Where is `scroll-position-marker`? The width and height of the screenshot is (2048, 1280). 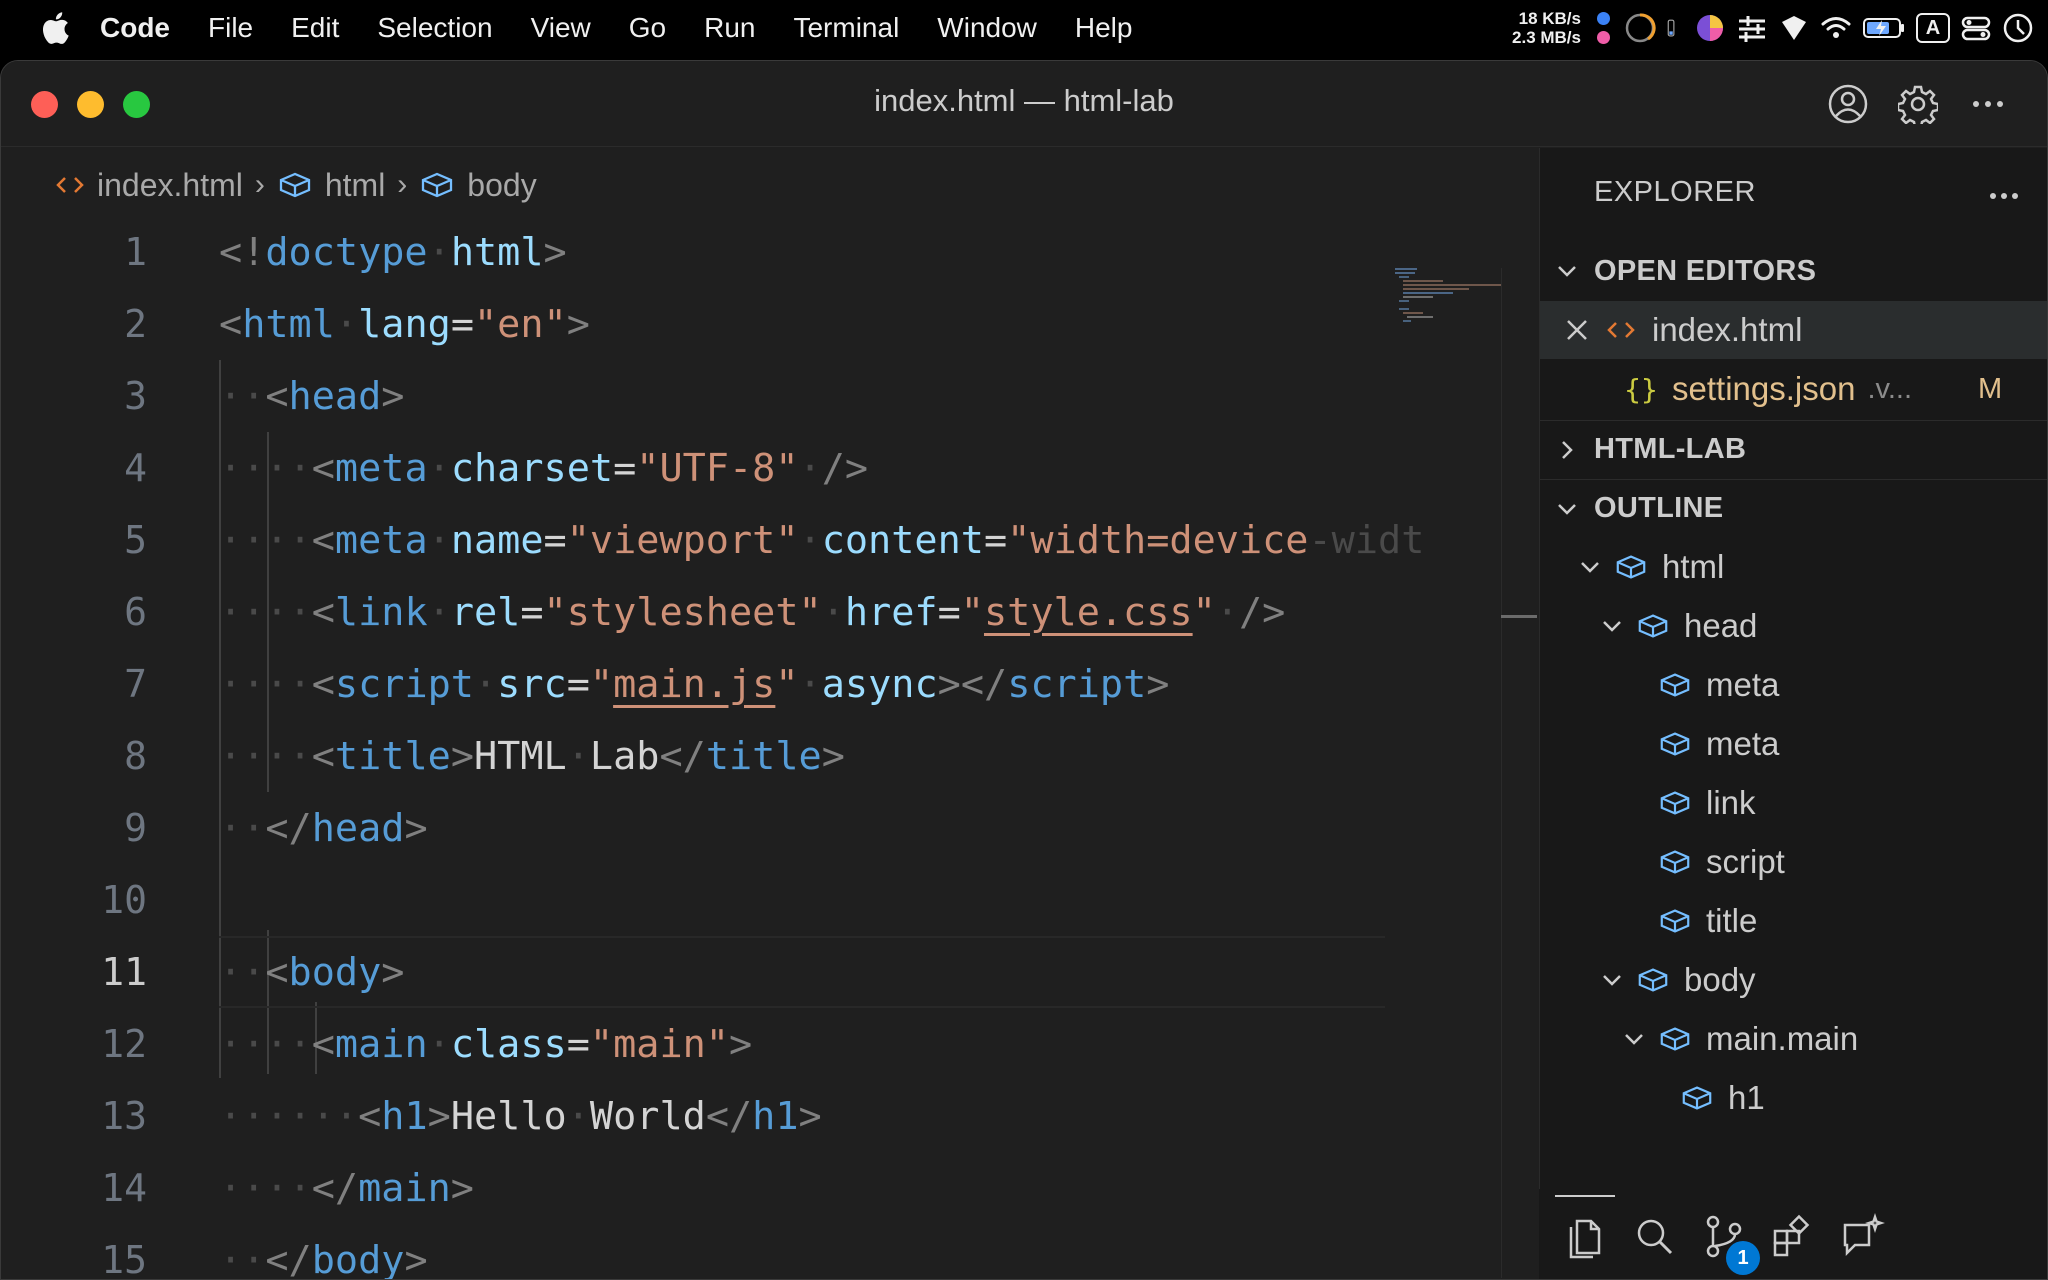 scroll-position-marker is located at coordinates (1519, 616).